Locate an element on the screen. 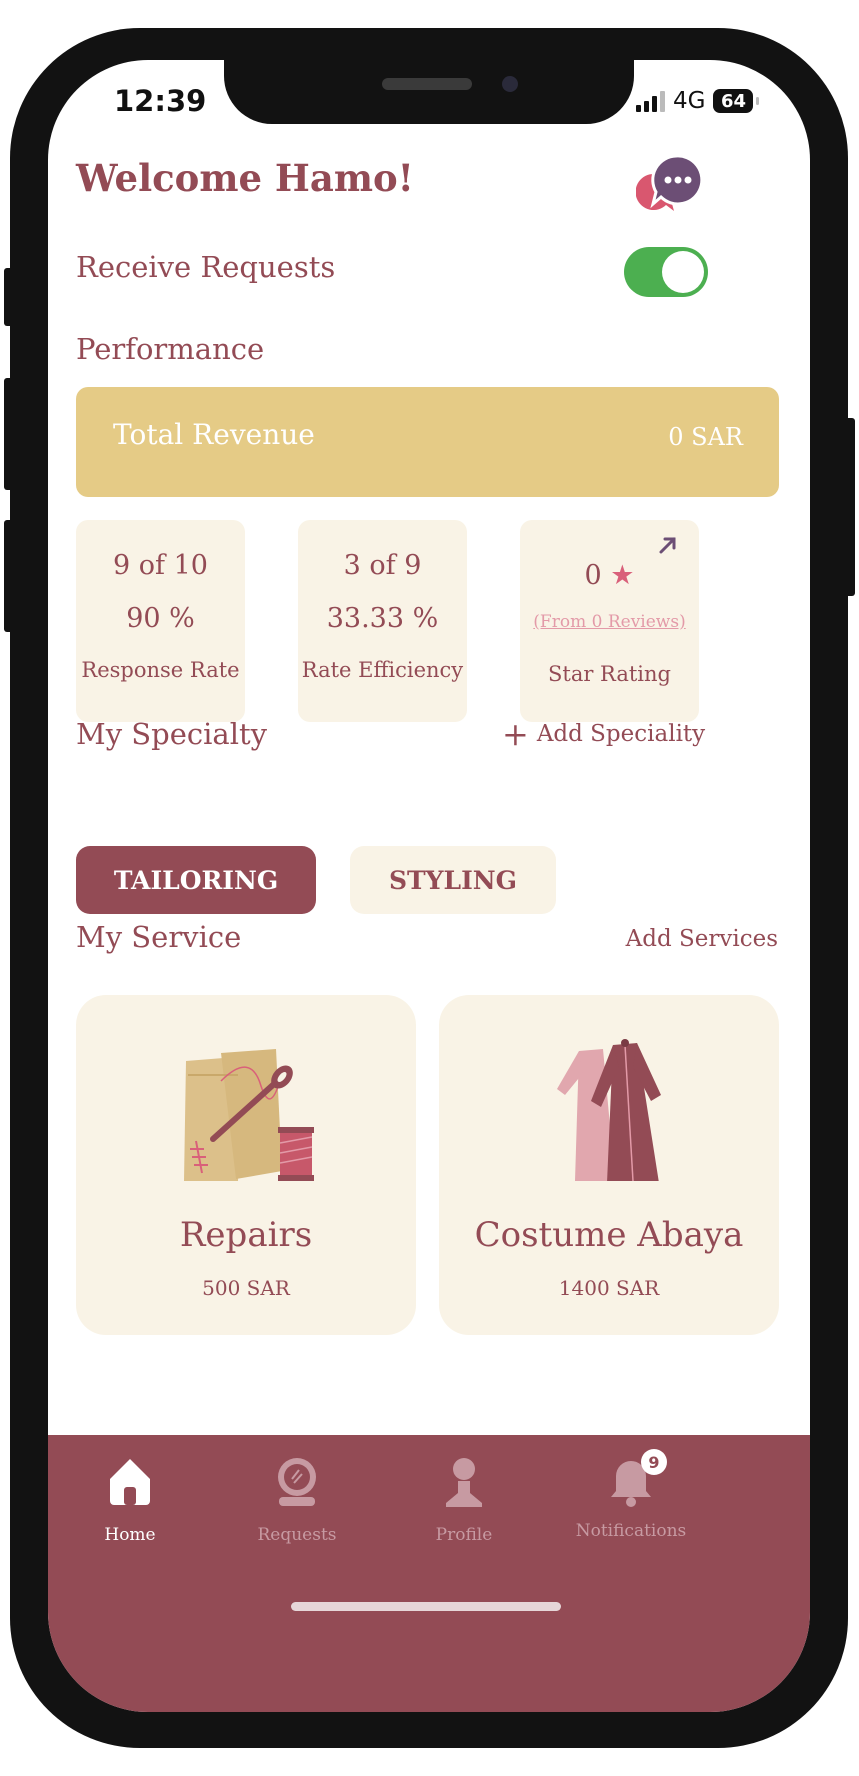 This screenshot has height=1776, width=859. person-icon is located at coordinates (464, 1482).